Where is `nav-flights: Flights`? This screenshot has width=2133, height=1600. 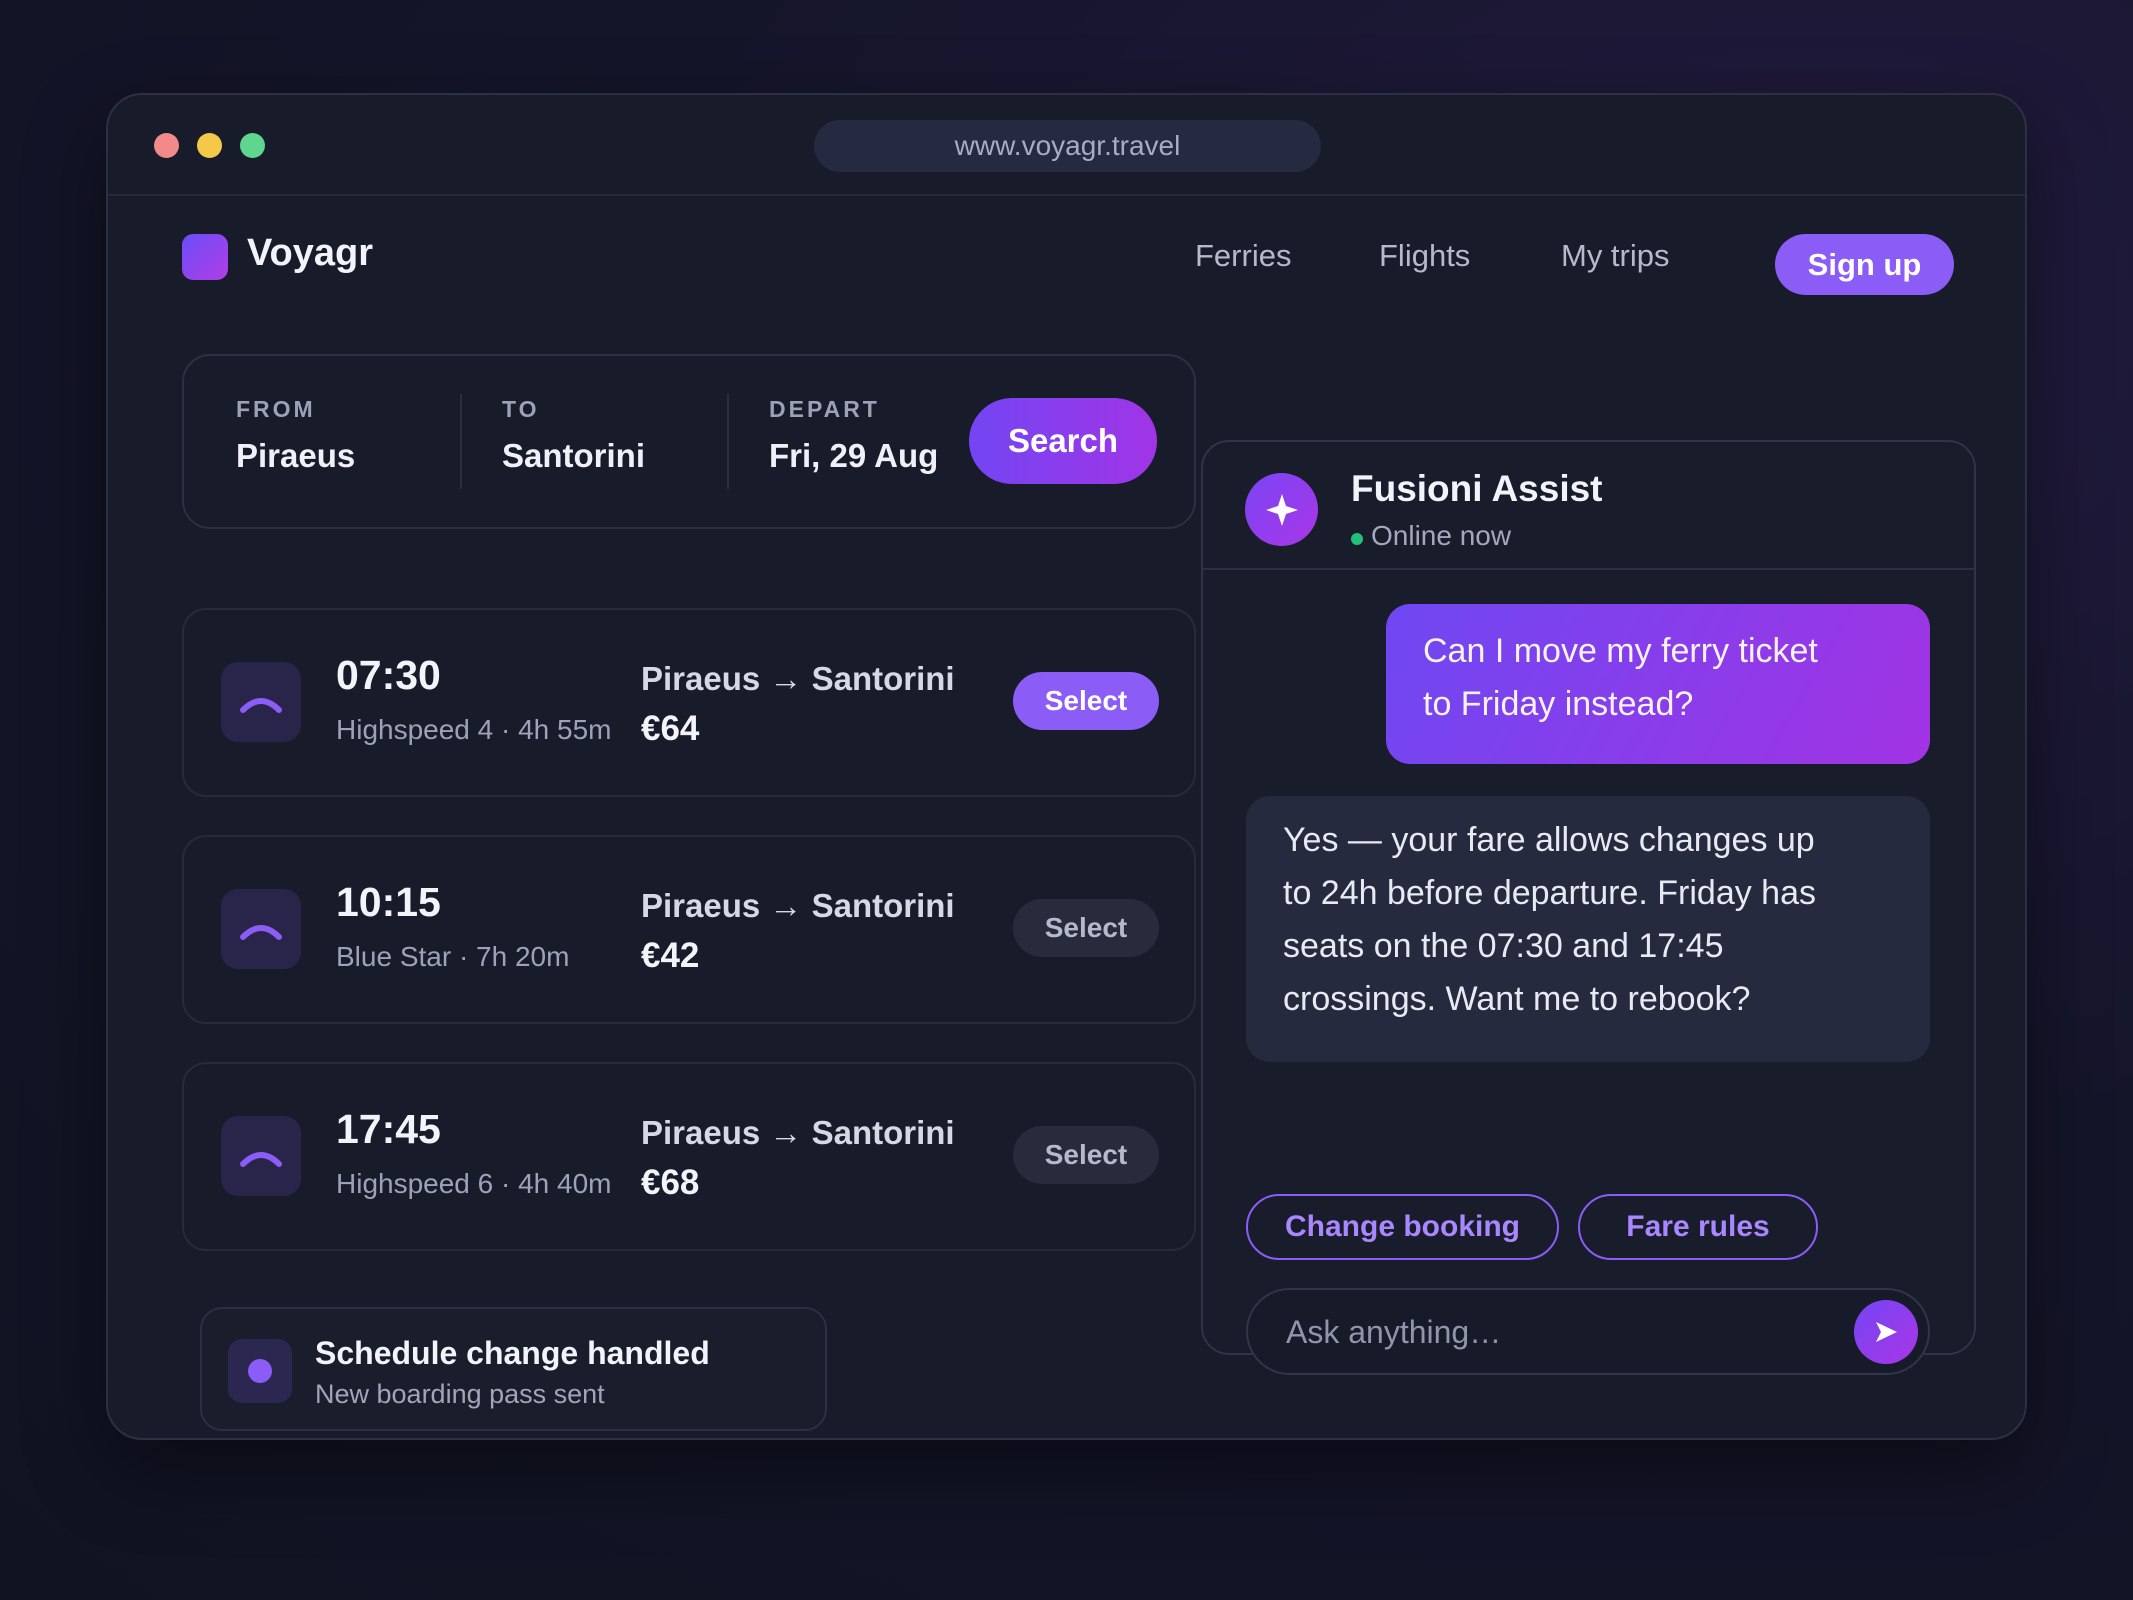 nav-flights: Flights is located at coordinates (1424, 256).